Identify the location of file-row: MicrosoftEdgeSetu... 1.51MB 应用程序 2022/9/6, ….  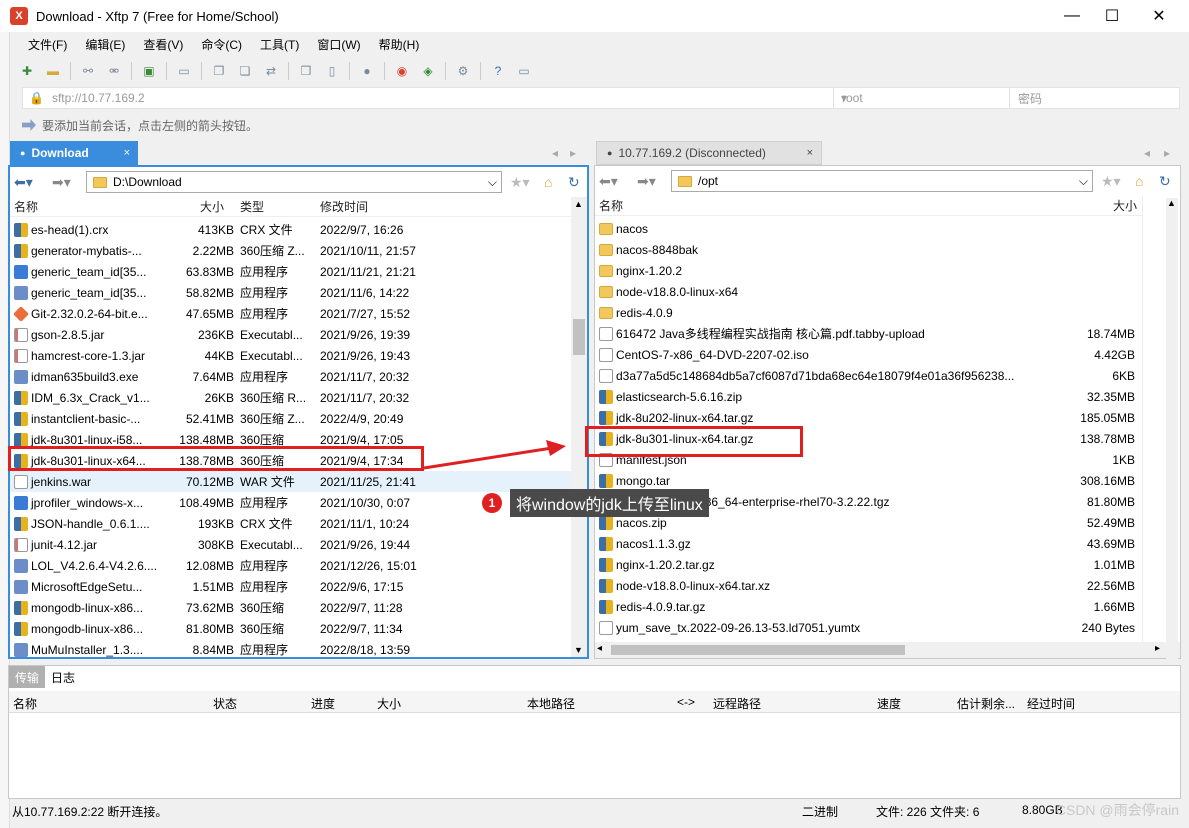
(290, 586).